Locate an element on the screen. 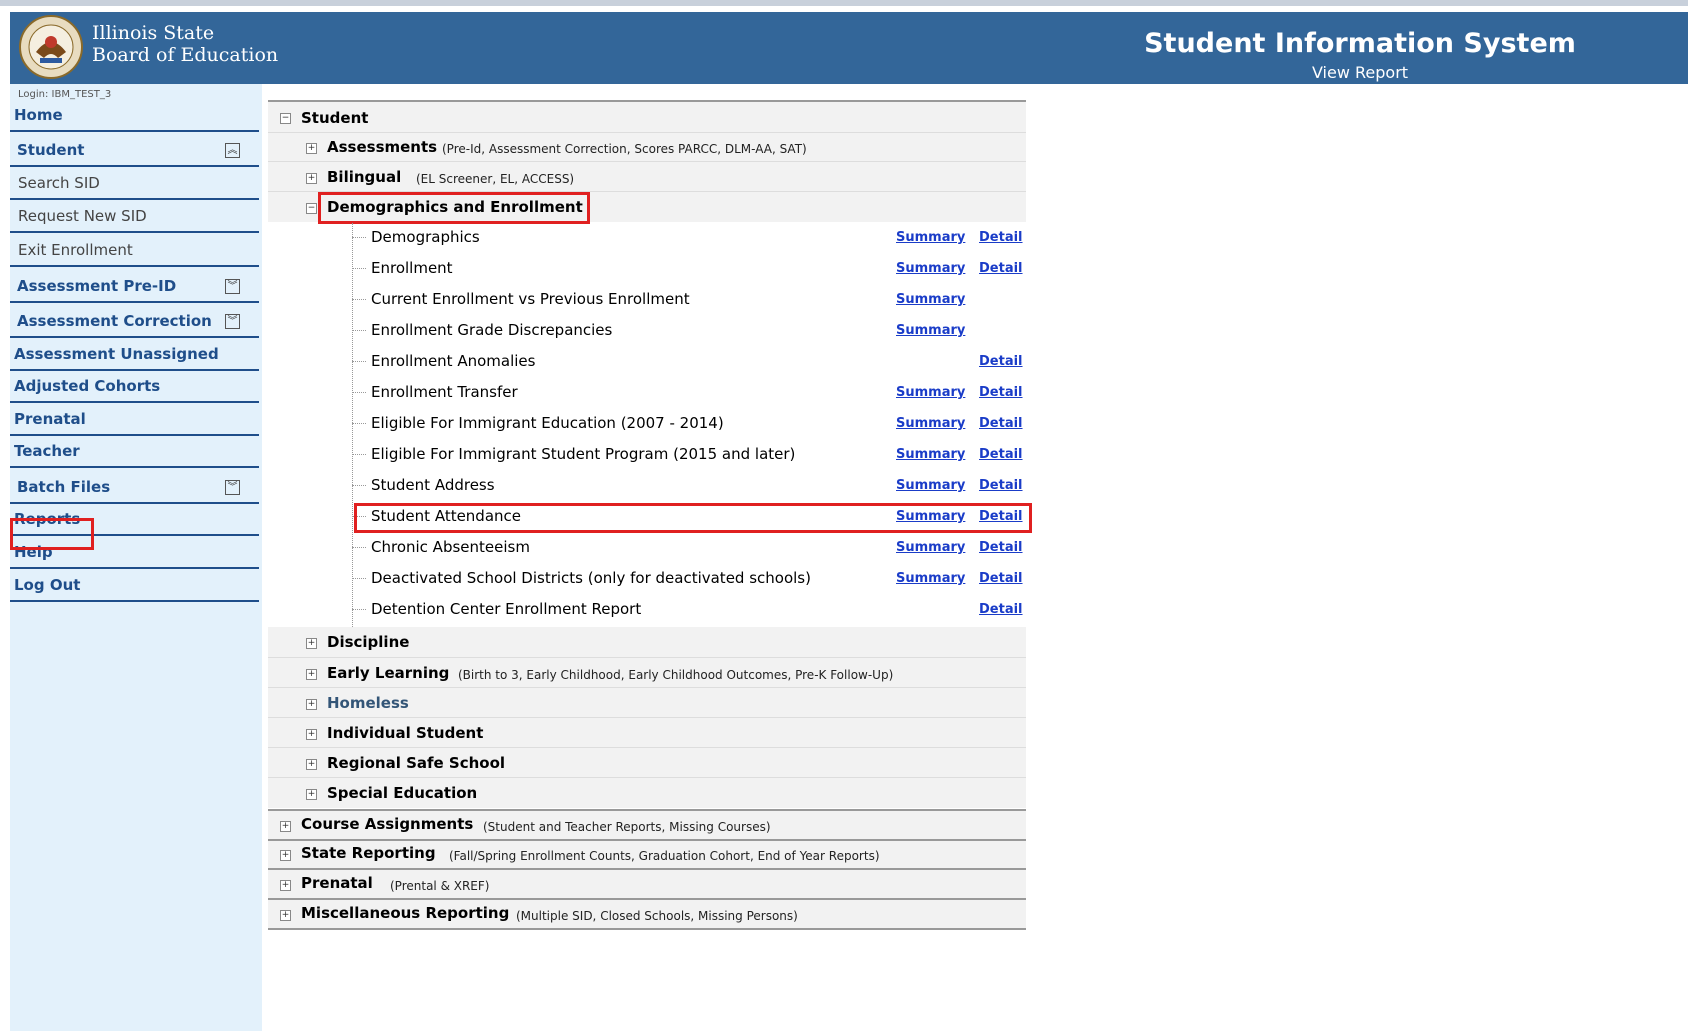  nav-search-sid: Search SID is located at coordinates (134, 184).